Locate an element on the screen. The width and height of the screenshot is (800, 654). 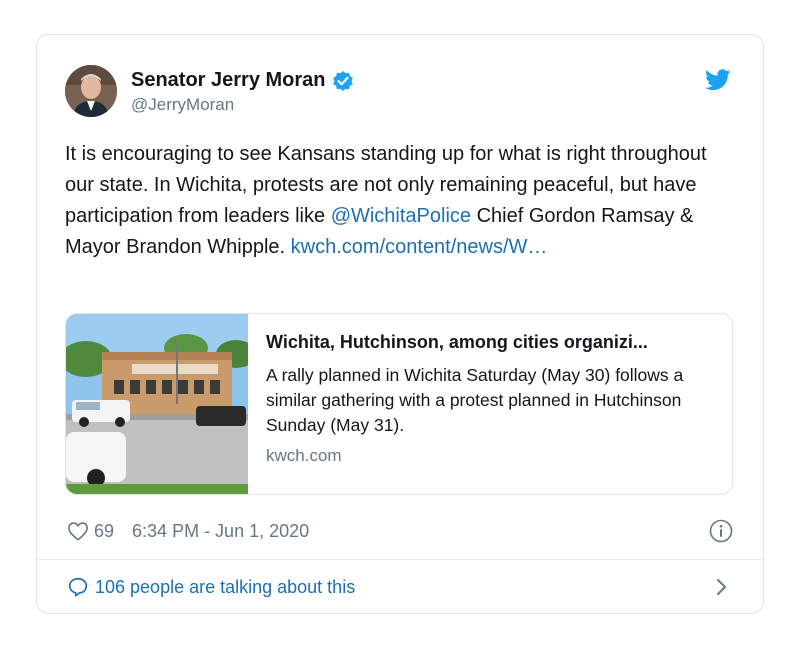
author-handle: @JerryMoran is located at coordinates (242, 105).